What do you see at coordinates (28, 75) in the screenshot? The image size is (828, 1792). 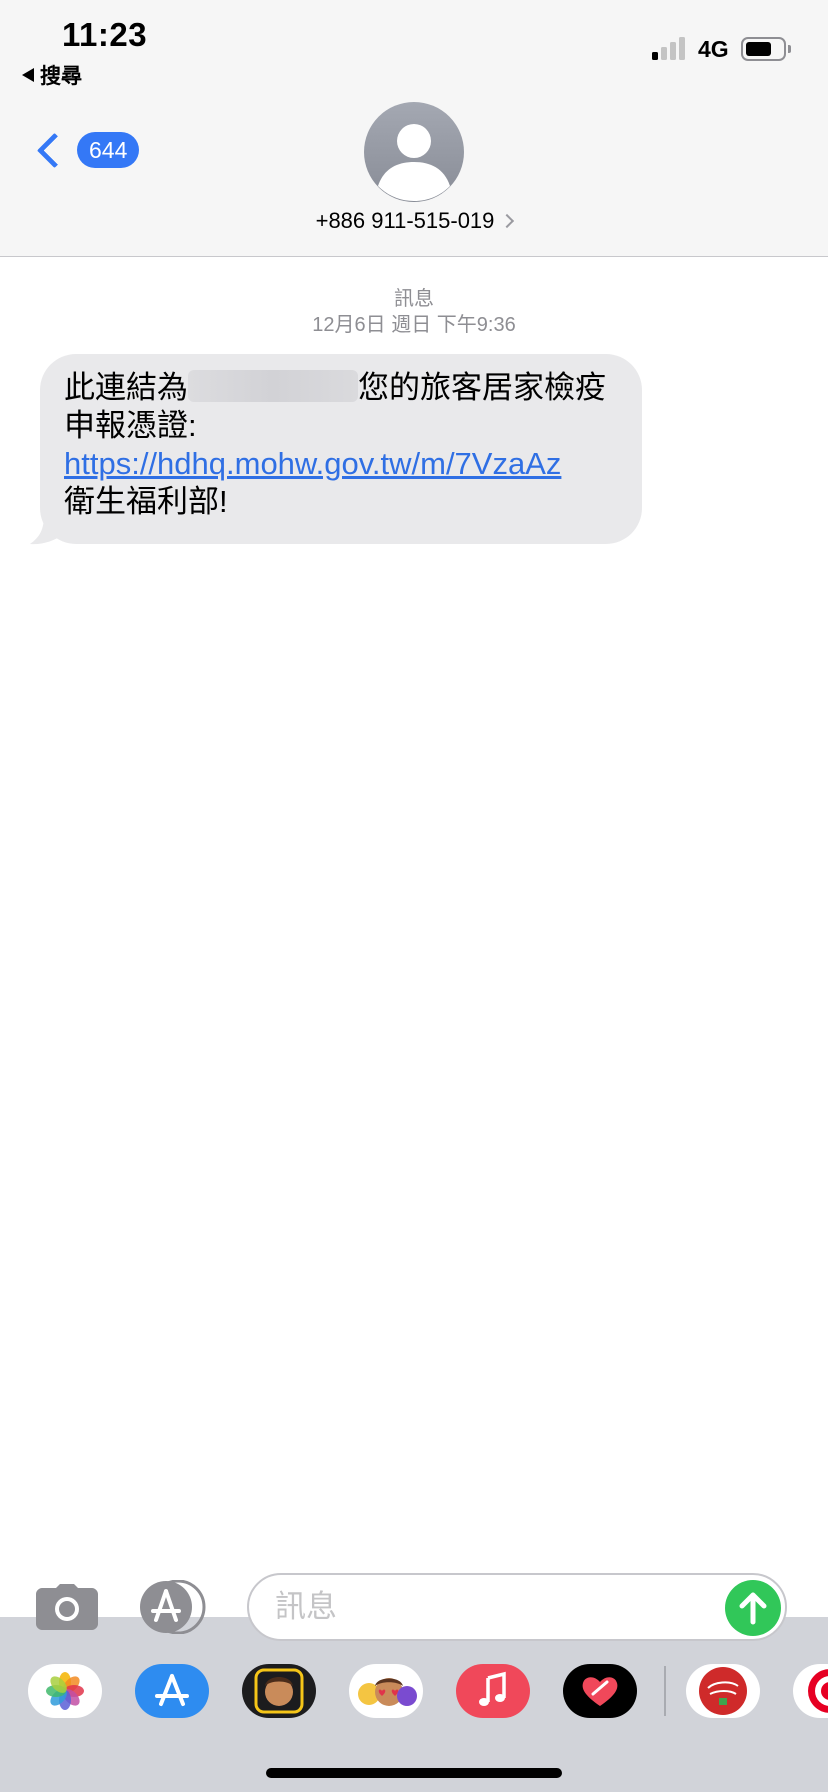 I see `back-triangle-icon` at bounding box center [28, 75].